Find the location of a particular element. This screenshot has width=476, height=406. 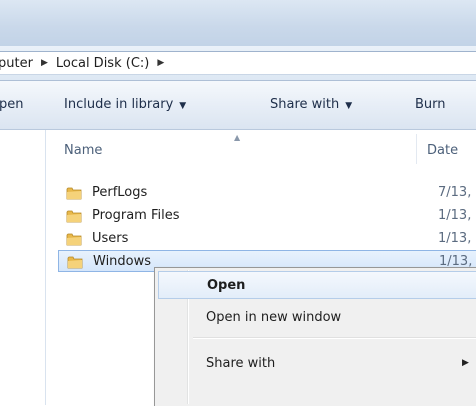

context-menu-label: Open in new window is located at coordinates (274, 317).